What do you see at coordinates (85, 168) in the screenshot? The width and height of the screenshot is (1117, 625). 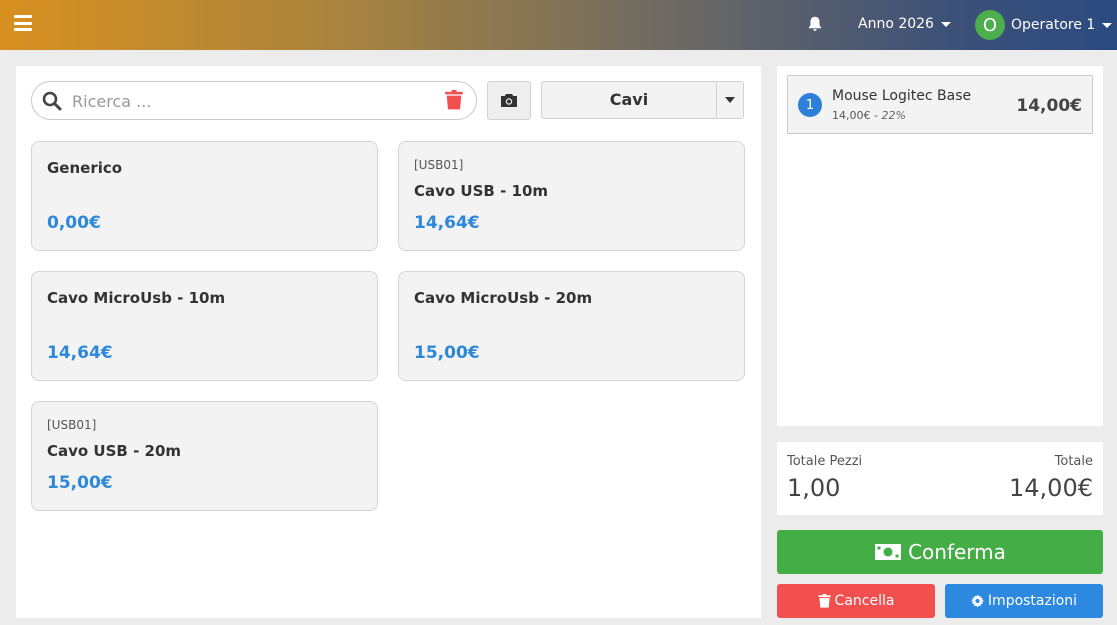 I see `product-name: Generico` at bounding box center [85, 168].